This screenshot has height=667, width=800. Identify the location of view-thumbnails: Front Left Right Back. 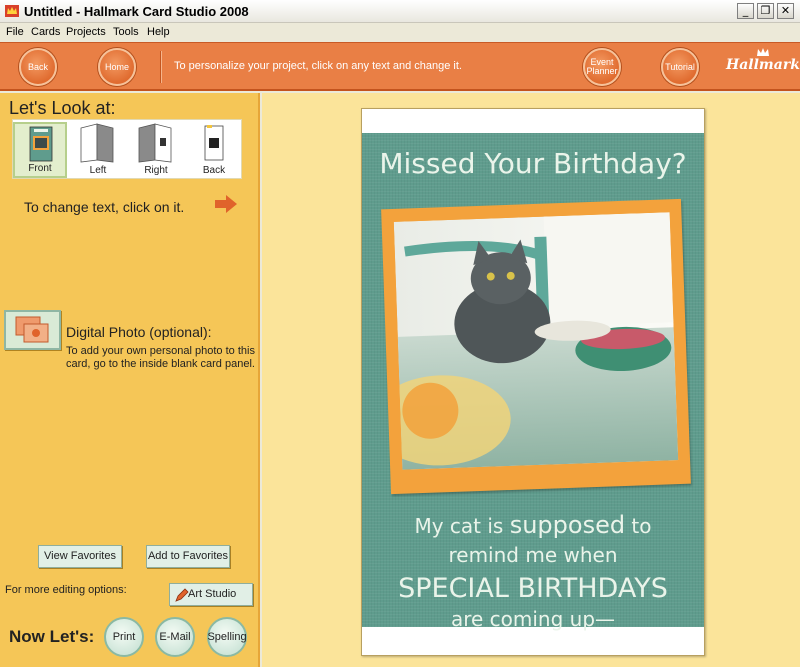
(127, 149).